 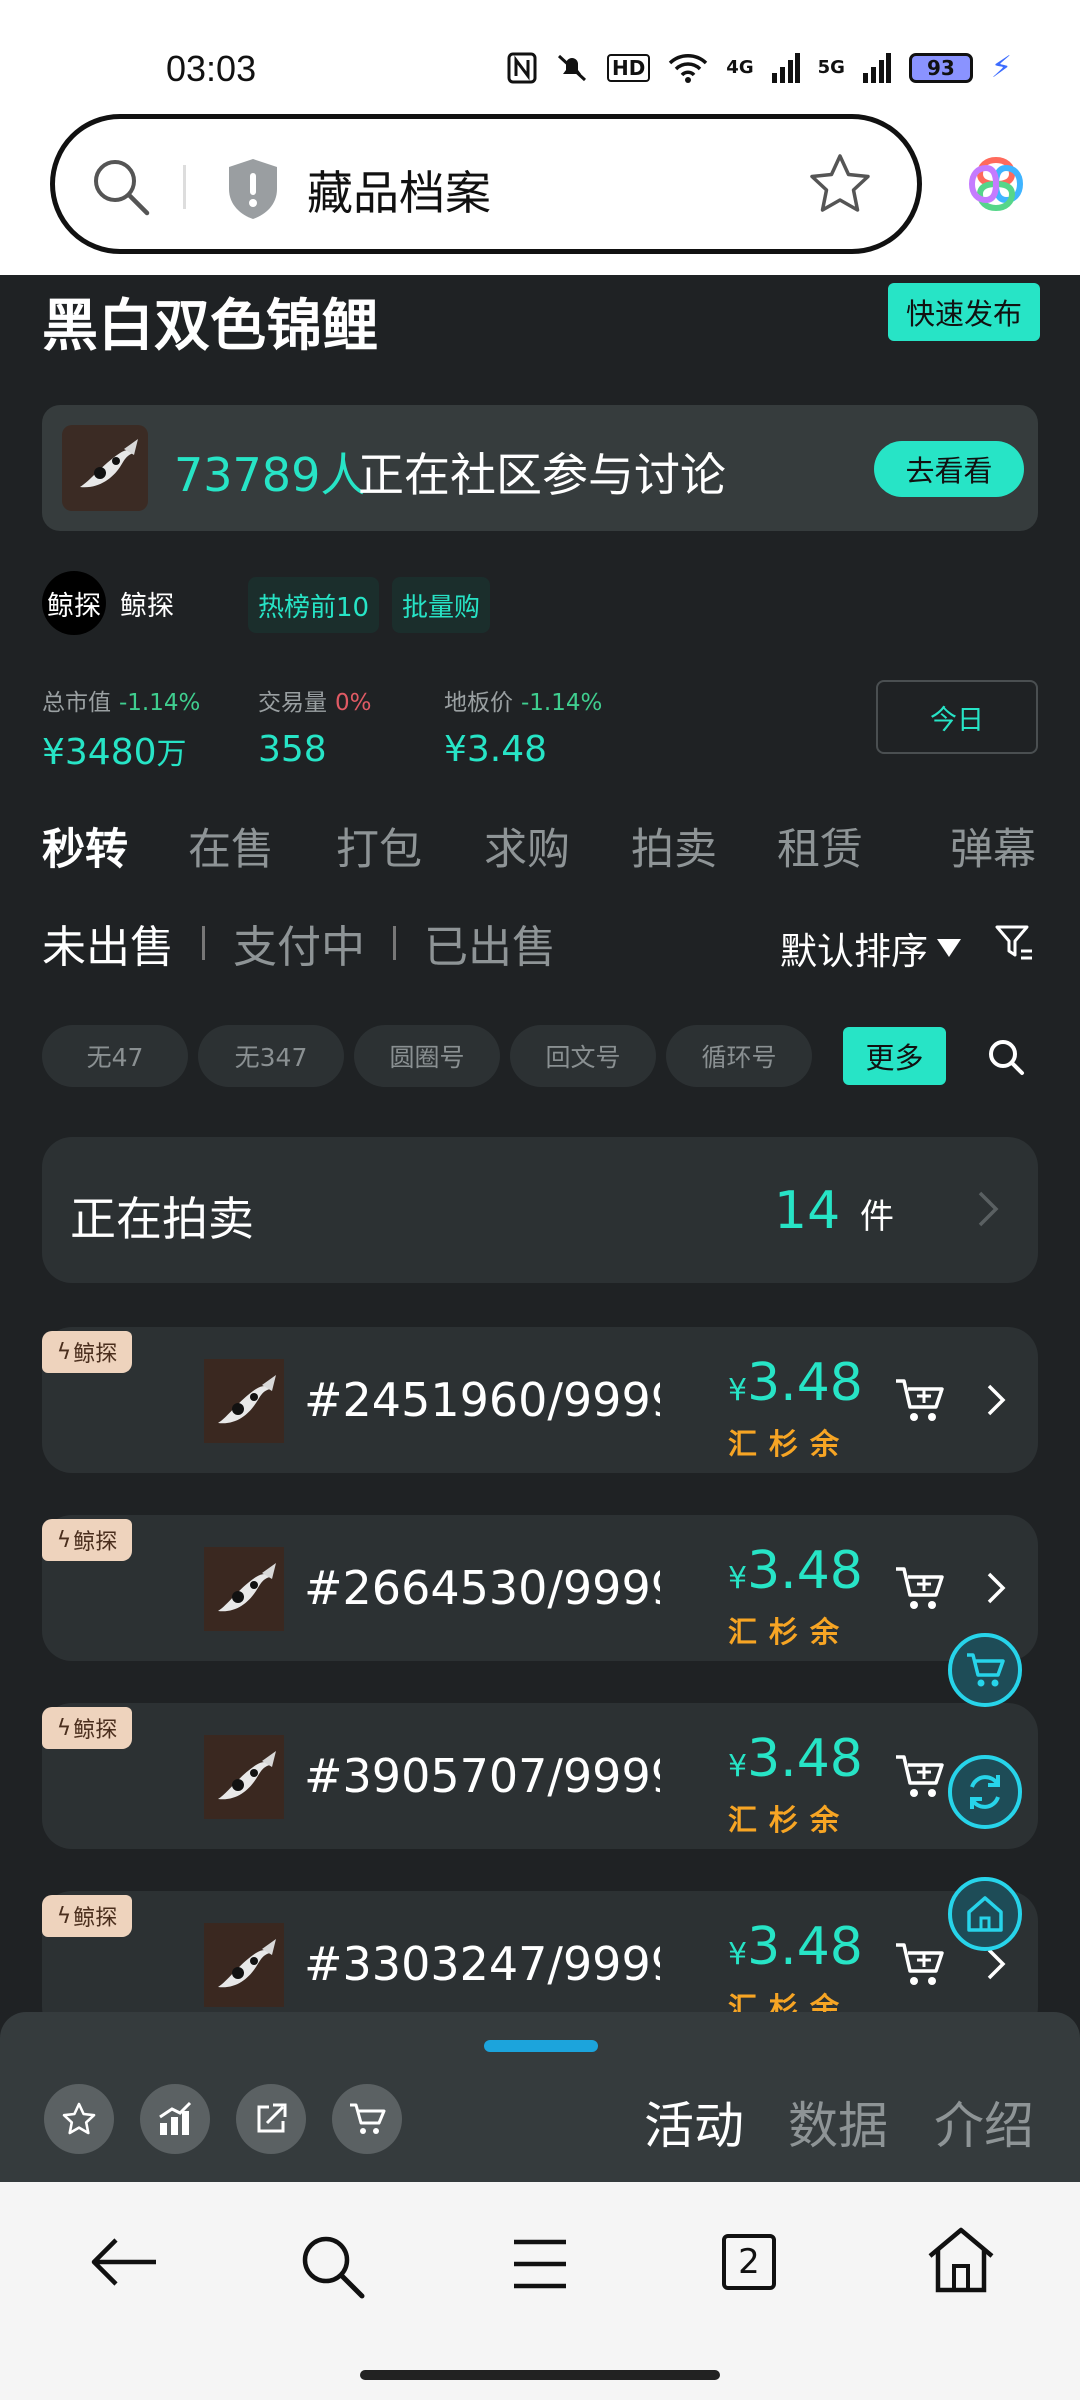 What do you see at coordinates (583, 1056) in the screenshot?
I see `chip-palindrome-number: 回文号` at bounding box center [583, 1056].